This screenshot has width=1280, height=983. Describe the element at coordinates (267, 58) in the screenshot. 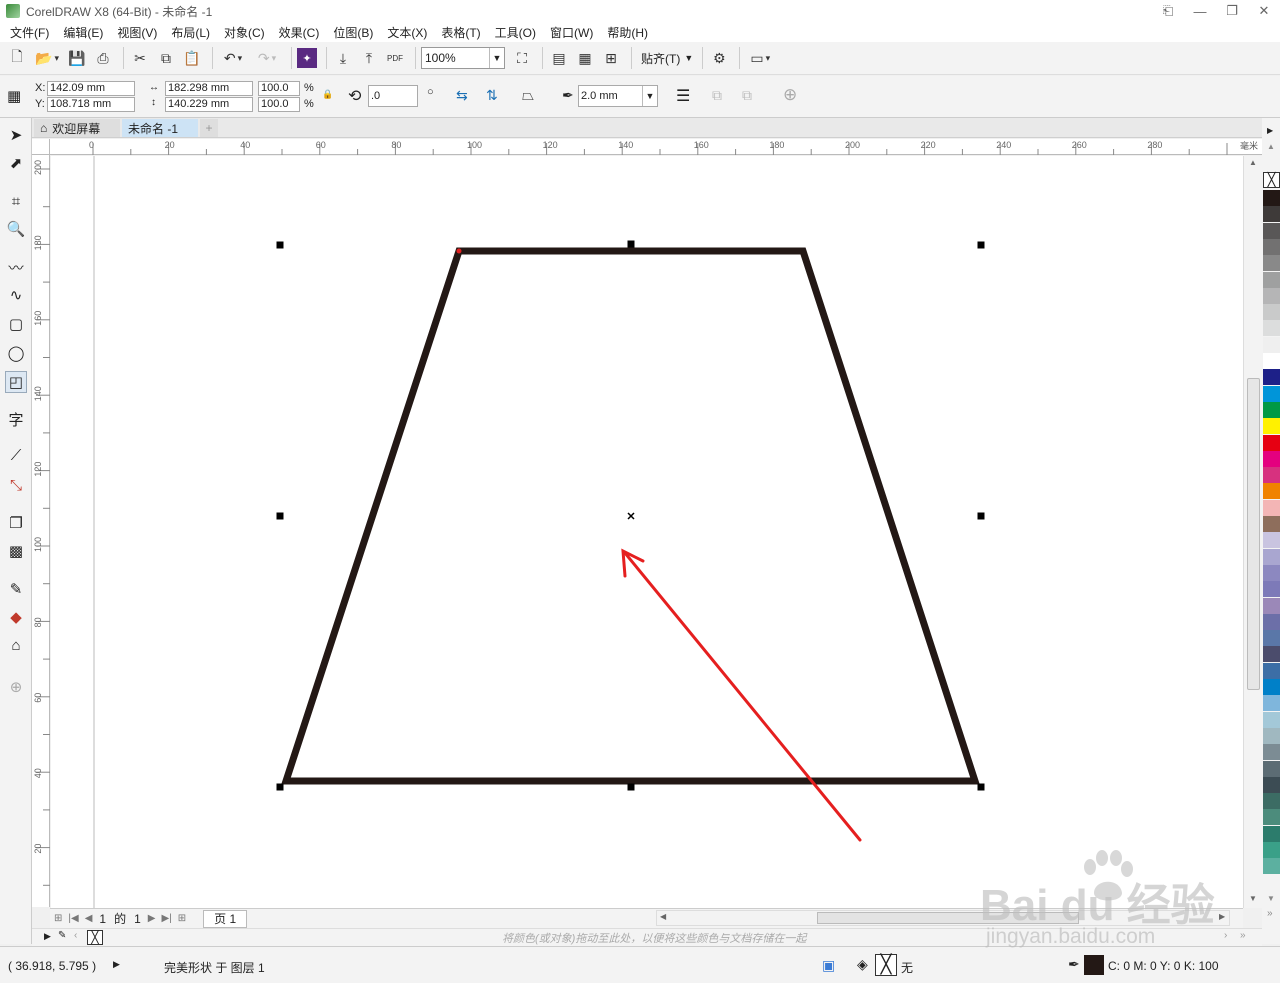

I see `redo-icon: ↷` at that location.